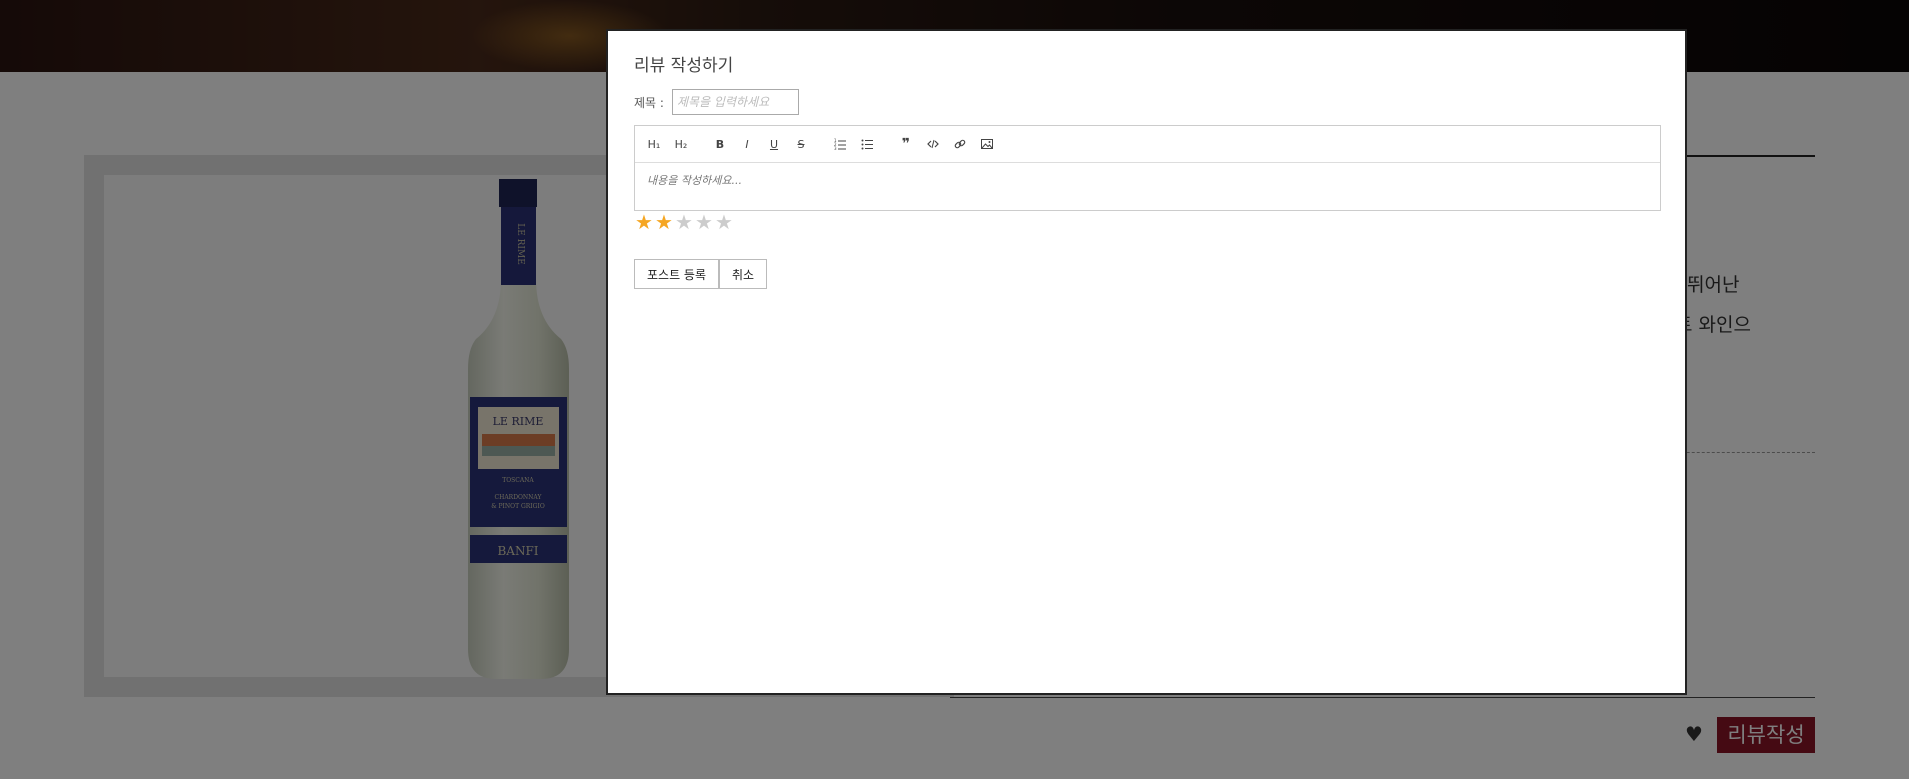  Describe the element at coordinates (1147, 144) in the screenshot. I see `editor-toolbar: H₁ H₂ B I U S 123 ❞` at that location.